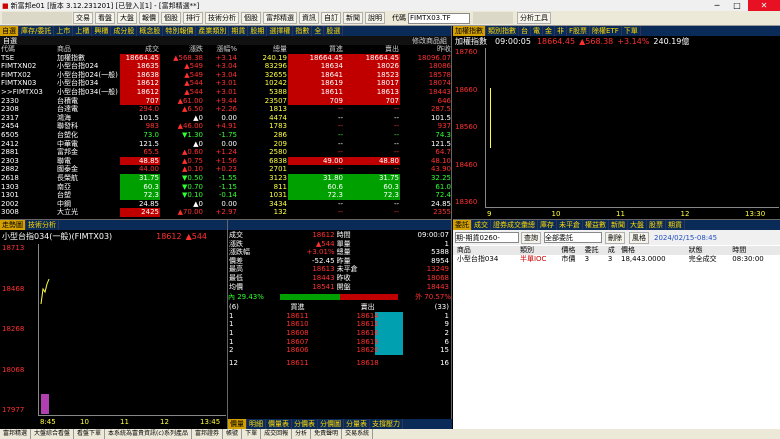 The image size is (780, 439). I want to click on order-header-cell: 委託, so click(595, 250).